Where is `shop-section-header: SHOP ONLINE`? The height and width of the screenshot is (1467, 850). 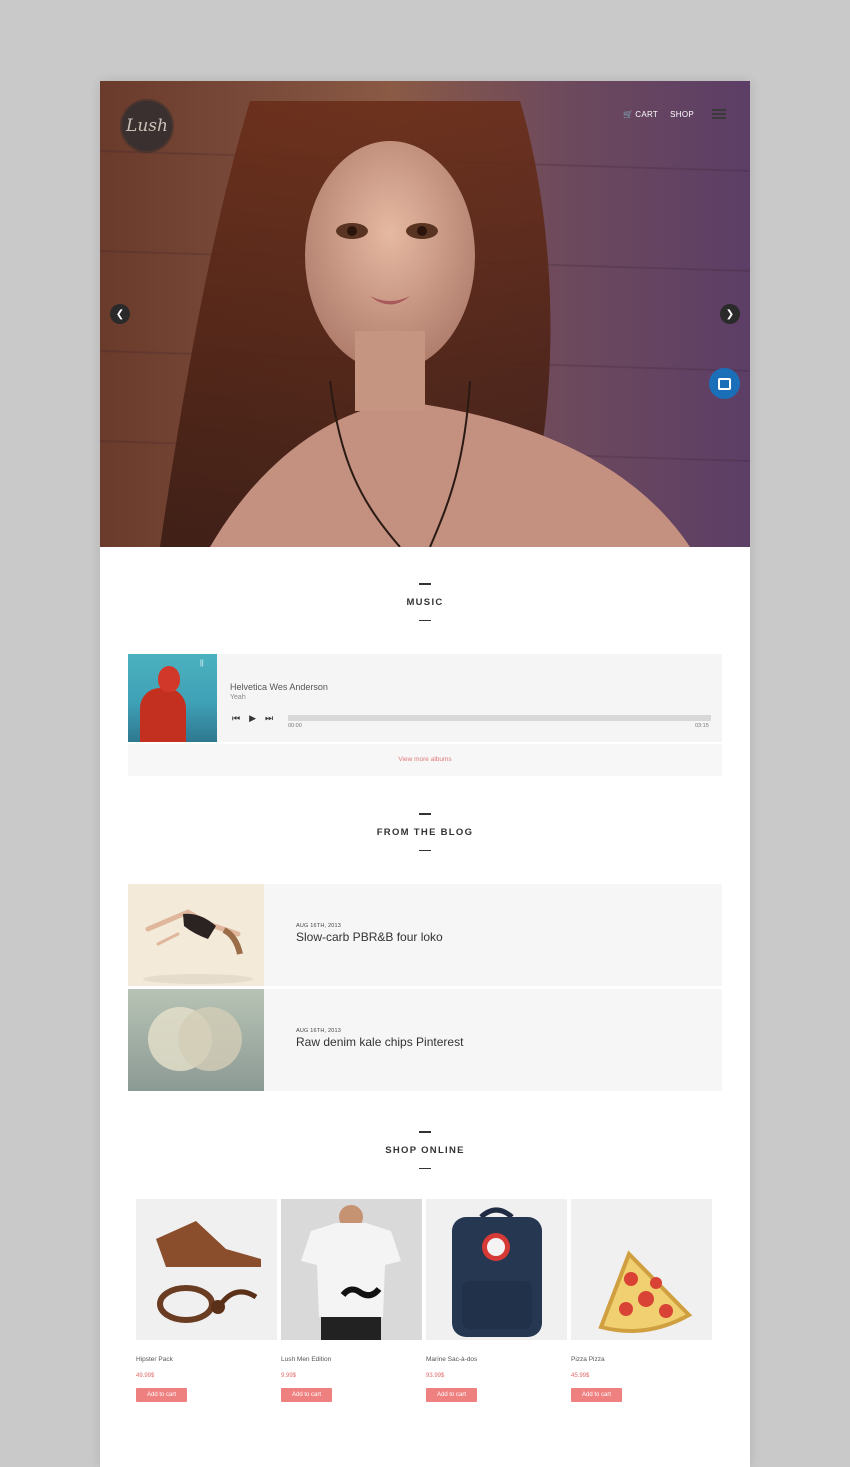 shop-section-header: SHOP ONLINE is located at coordinates (425, 1150).